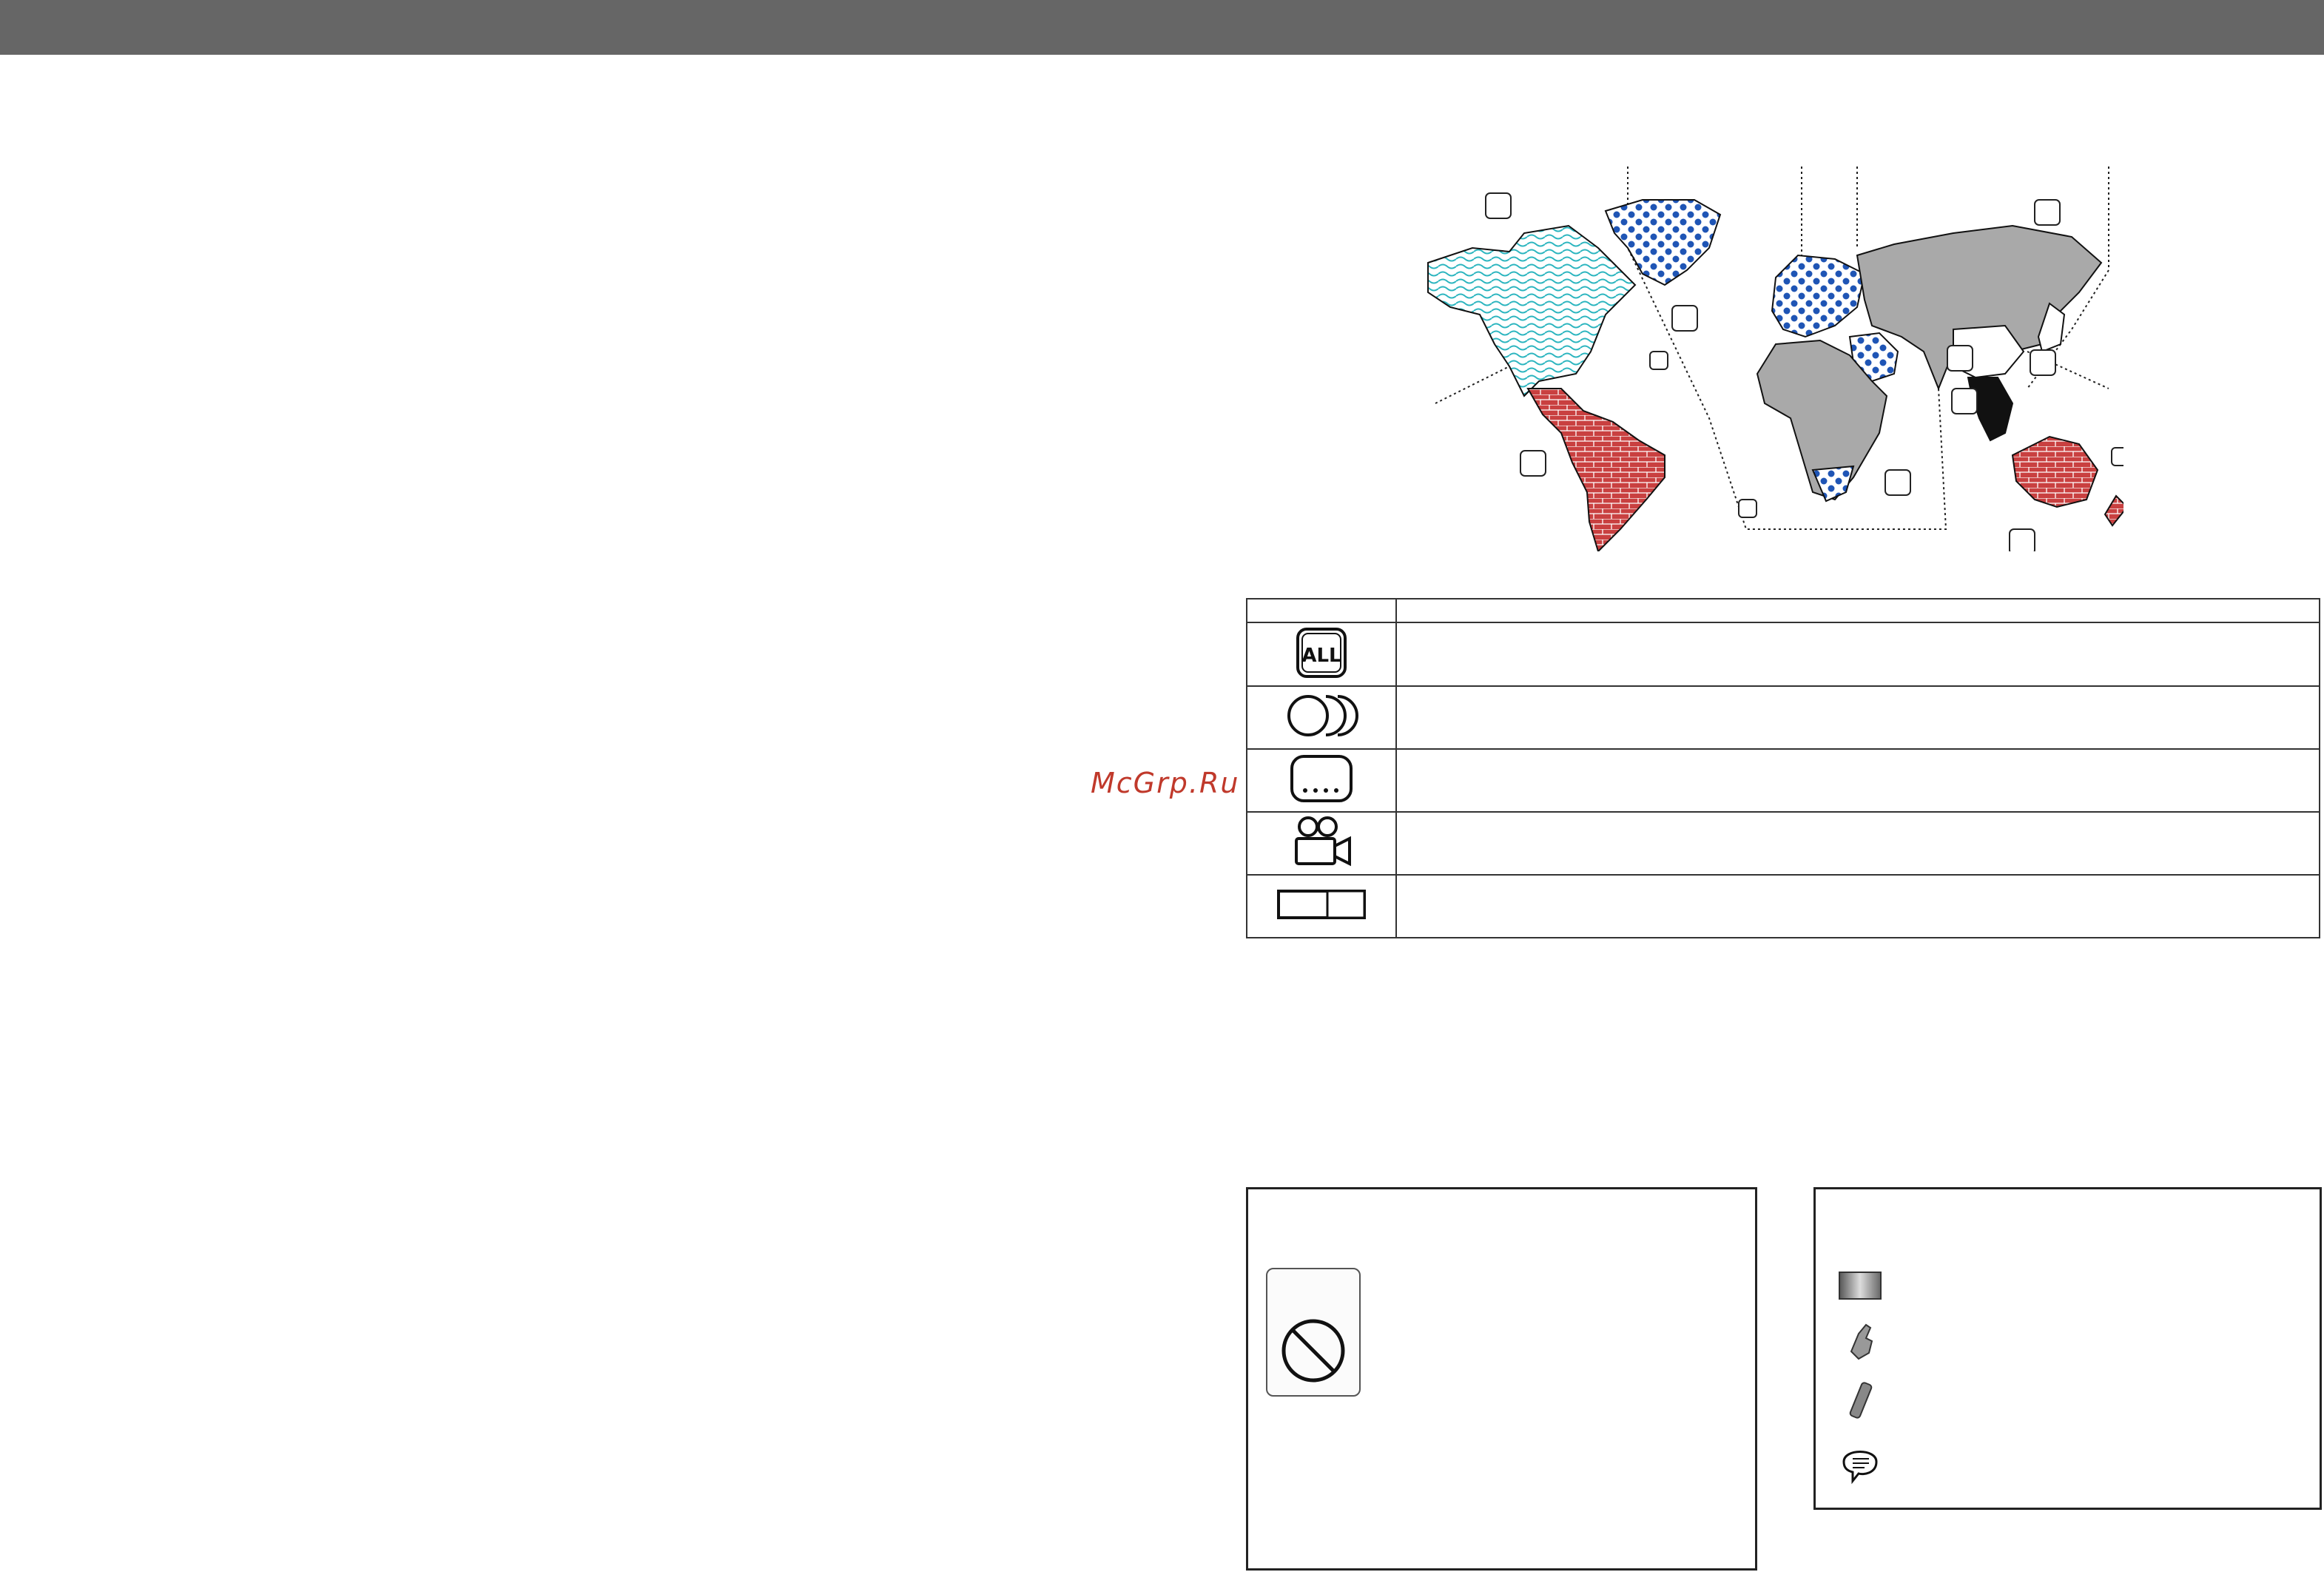 This screenshot has width=2324, height=1572. I want to click on speech-bubble-icon, so click(1860, 1468).